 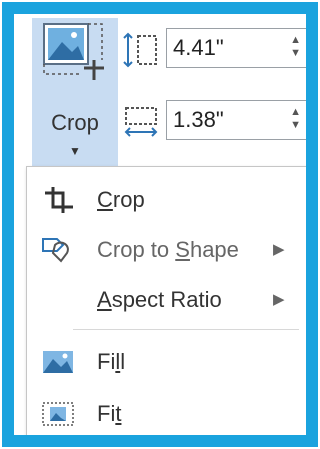 I want to click on menu-item-label: Fill, so click(x=111, y=361).